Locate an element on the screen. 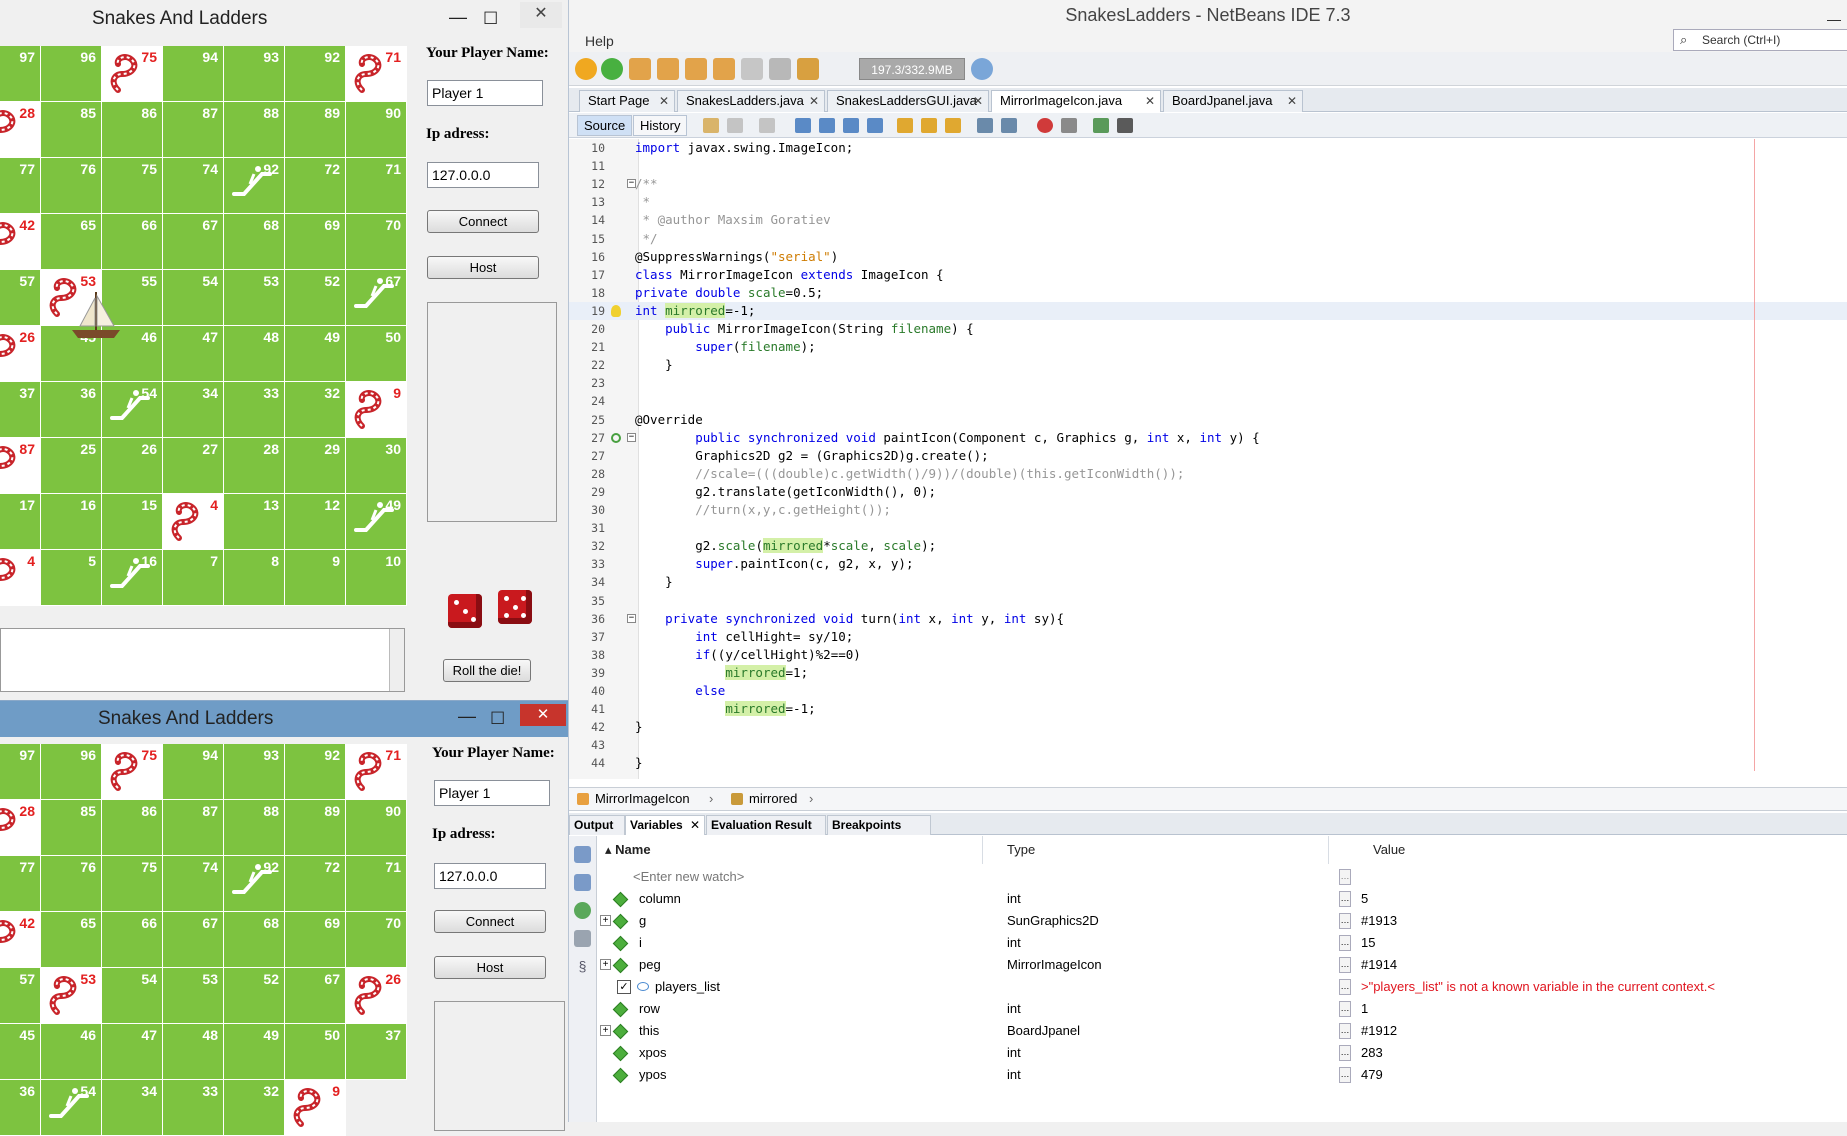 The image size is (1847, 1136). header-value: Value is located at coordinates (1588, 850).